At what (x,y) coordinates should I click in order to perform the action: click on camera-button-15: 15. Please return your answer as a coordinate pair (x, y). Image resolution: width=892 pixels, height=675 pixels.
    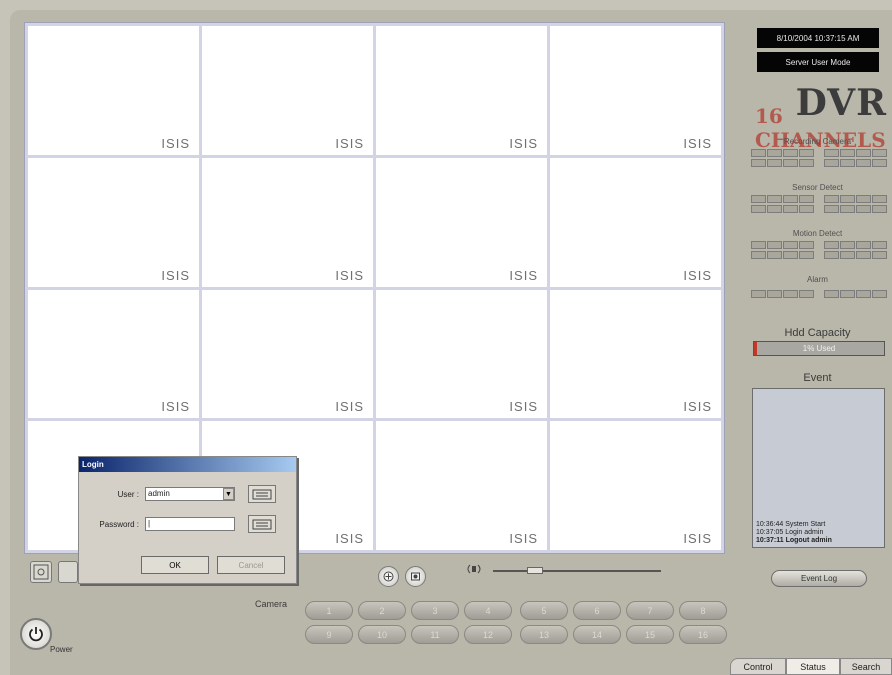
    Looking at the image, I should click on (650, 634).